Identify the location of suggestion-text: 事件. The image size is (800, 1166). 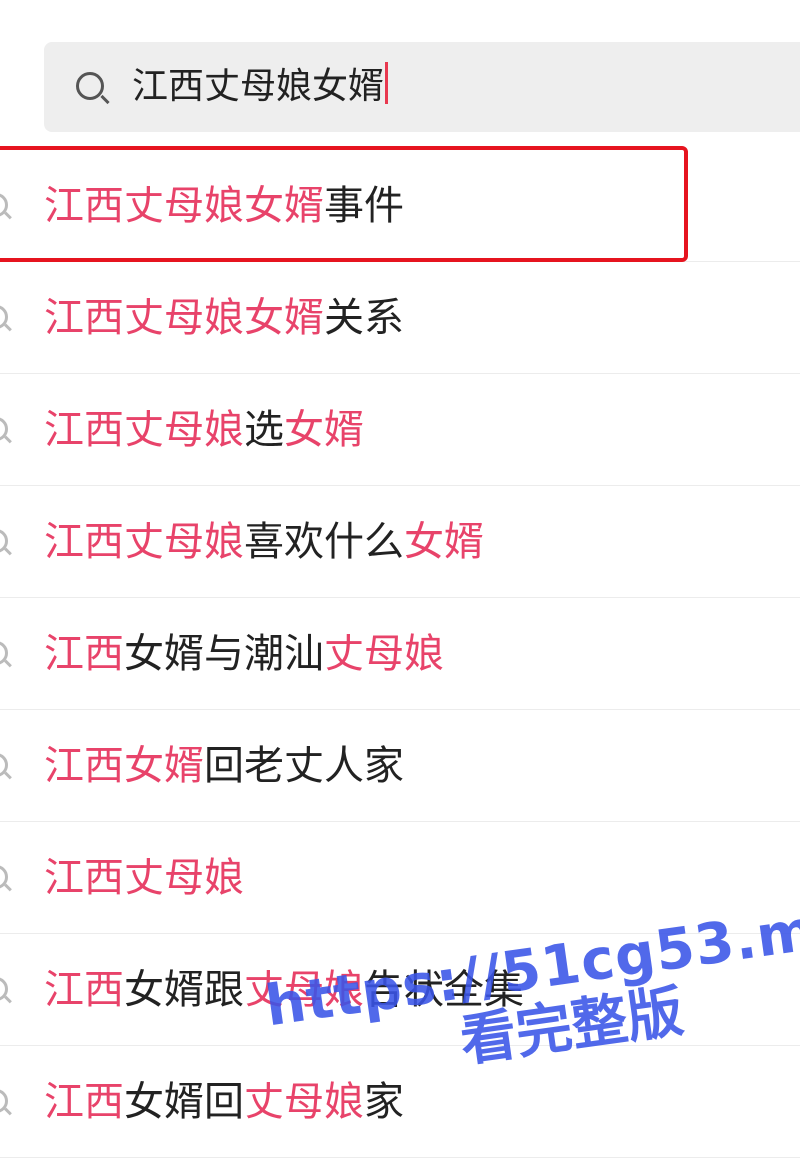
(364, 206).